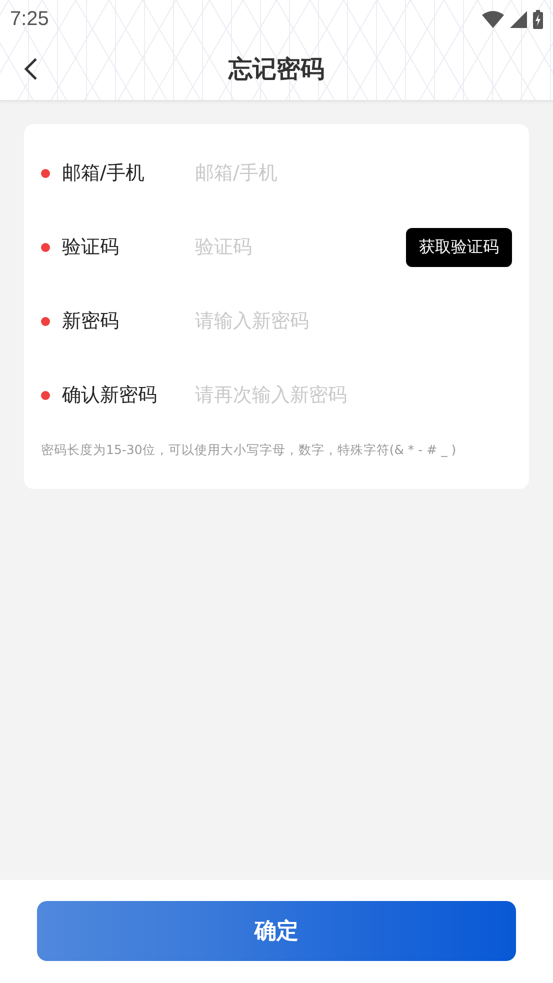 Image resolution: width=553 pixels, height=983 pixels. Describe the element at coordinates (104, 173) in the screenshot. I see `field-label: 邮箱/手机` at that location.